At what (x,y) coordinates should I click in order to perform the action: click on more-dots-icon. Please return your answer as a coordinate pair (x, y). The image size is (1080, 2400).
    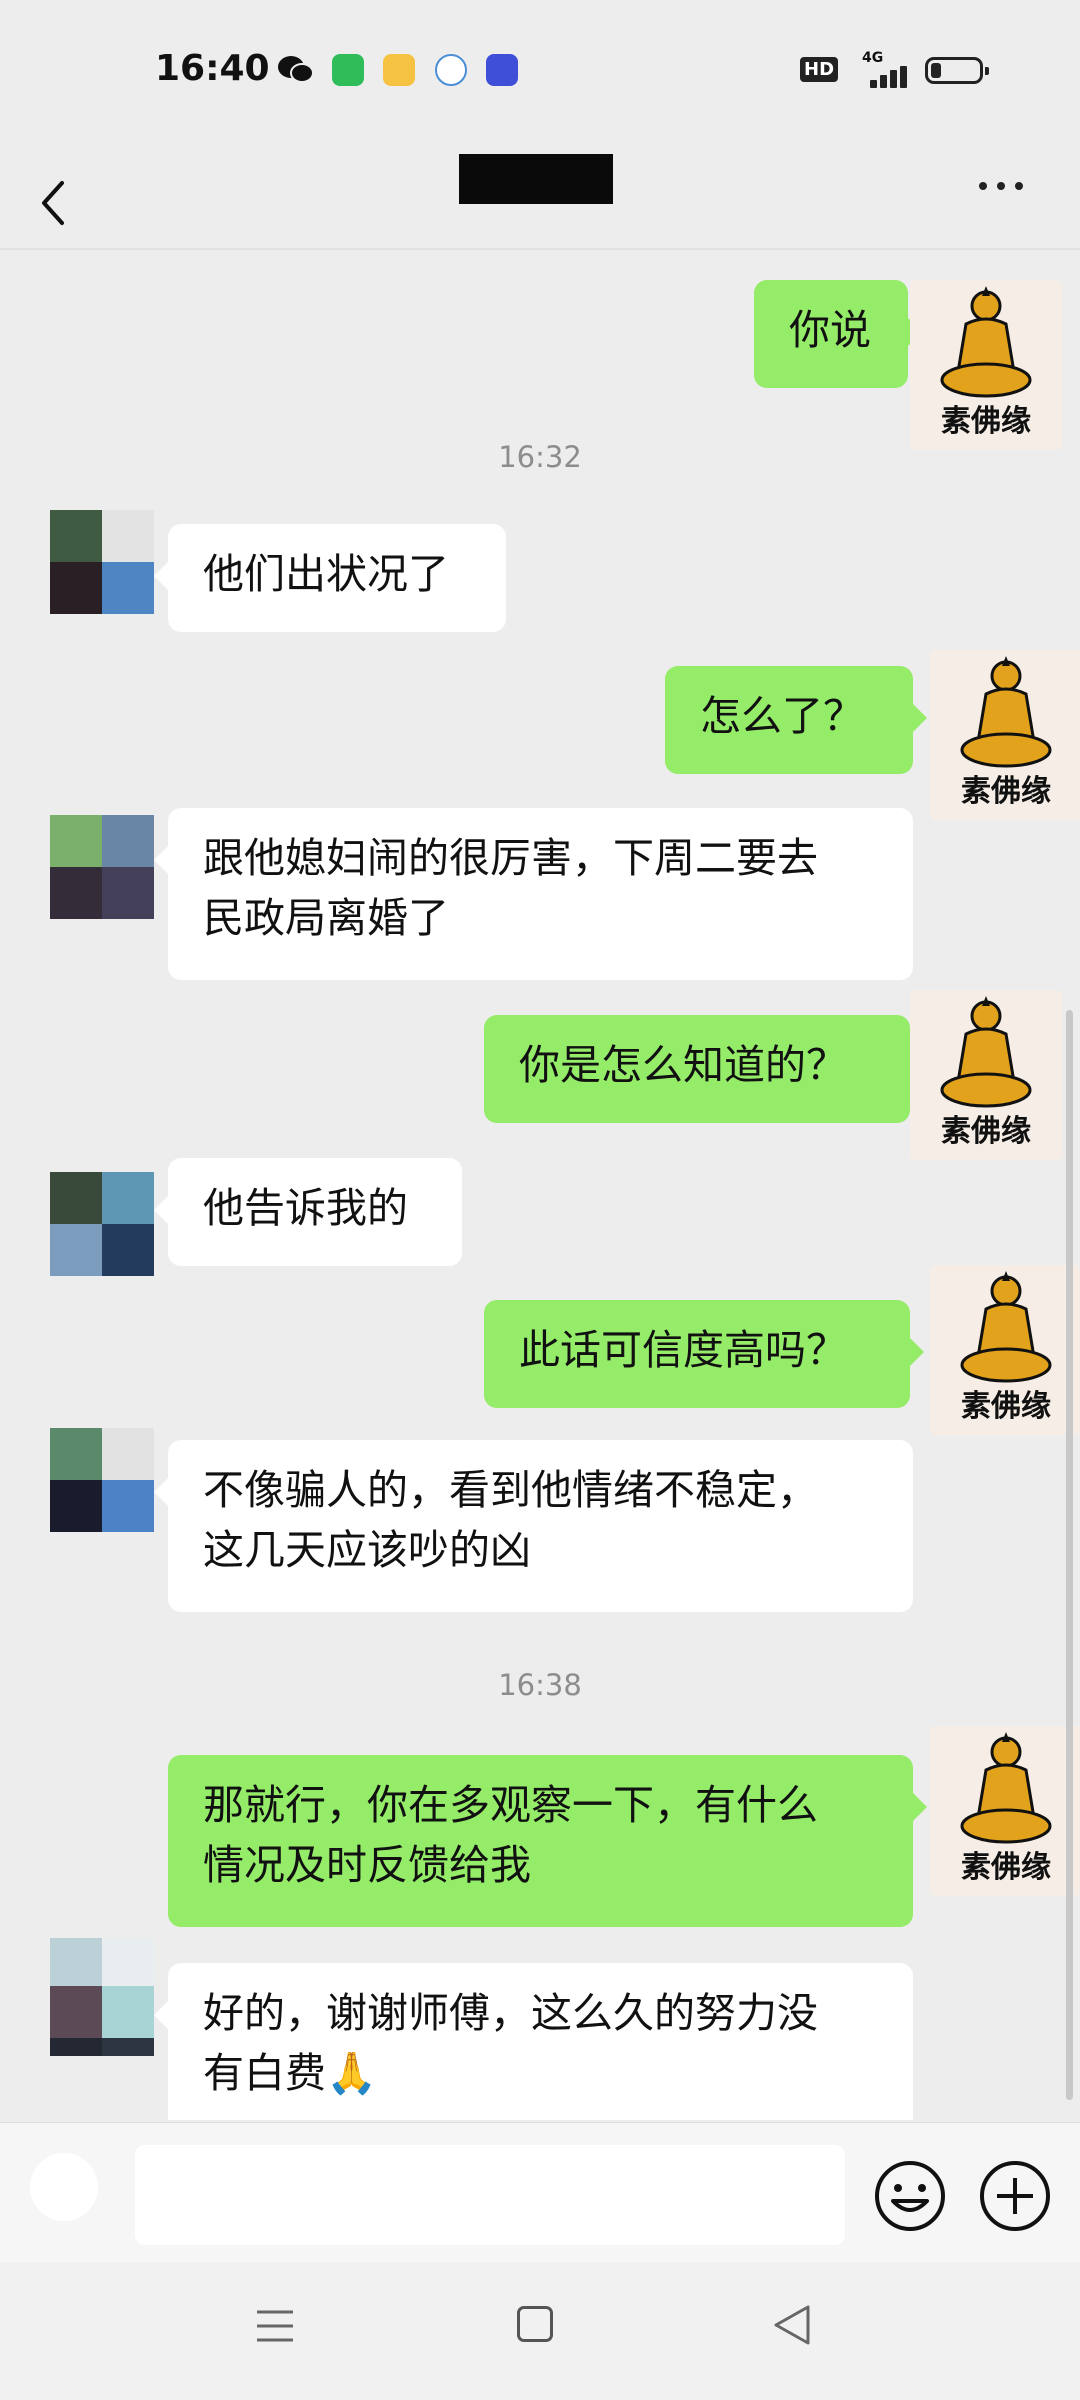
    Looking at the image, I should click on (1005, 185).